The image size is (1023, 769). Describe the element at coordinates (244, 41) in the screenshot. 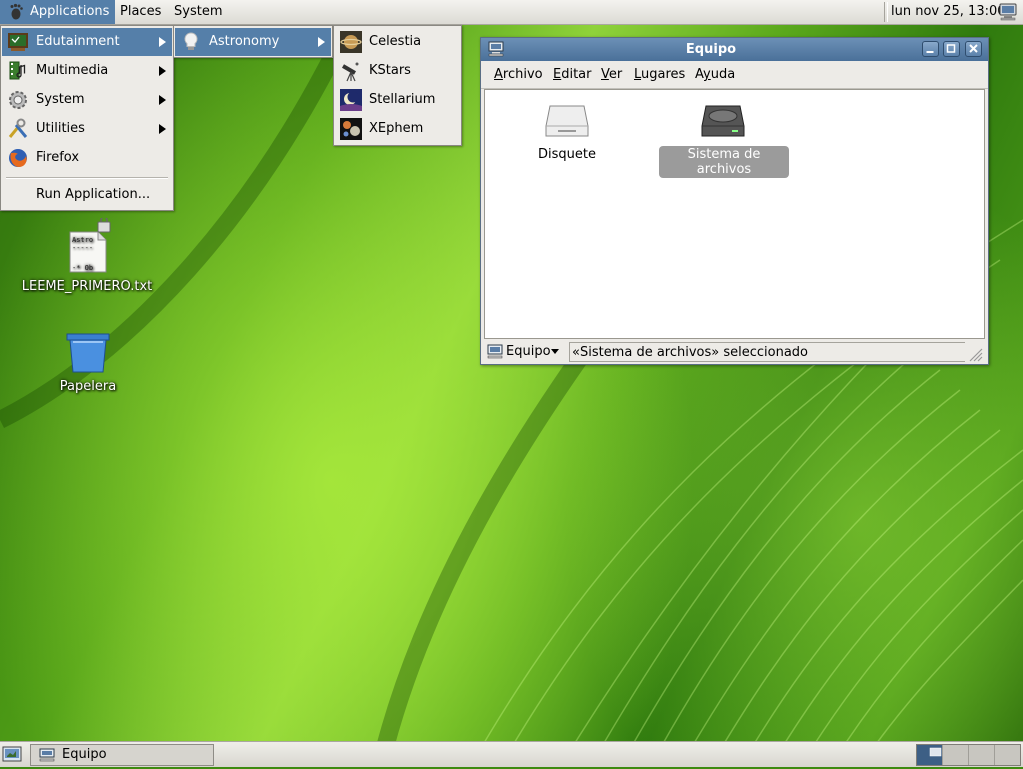

I see `menu-item-label: Astronomy` at that location.